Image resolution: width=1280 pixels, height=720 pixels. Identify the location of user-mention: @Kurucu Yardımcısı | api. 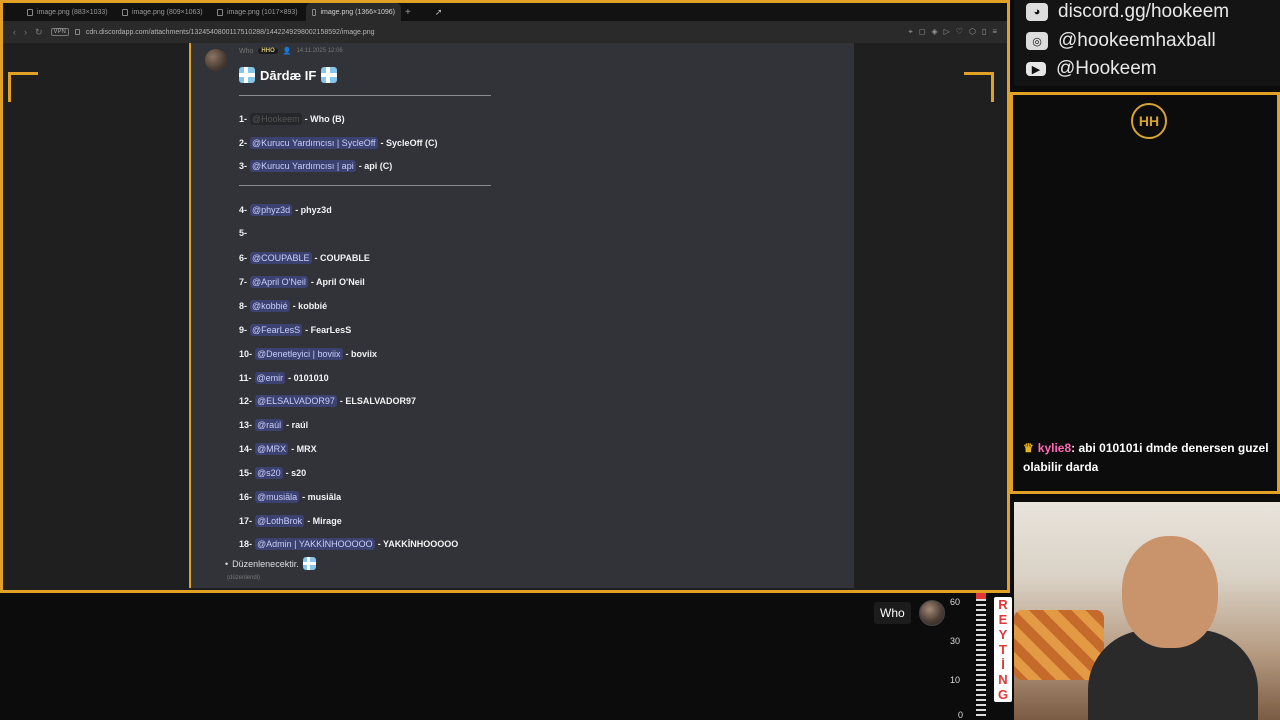
(303, 166).